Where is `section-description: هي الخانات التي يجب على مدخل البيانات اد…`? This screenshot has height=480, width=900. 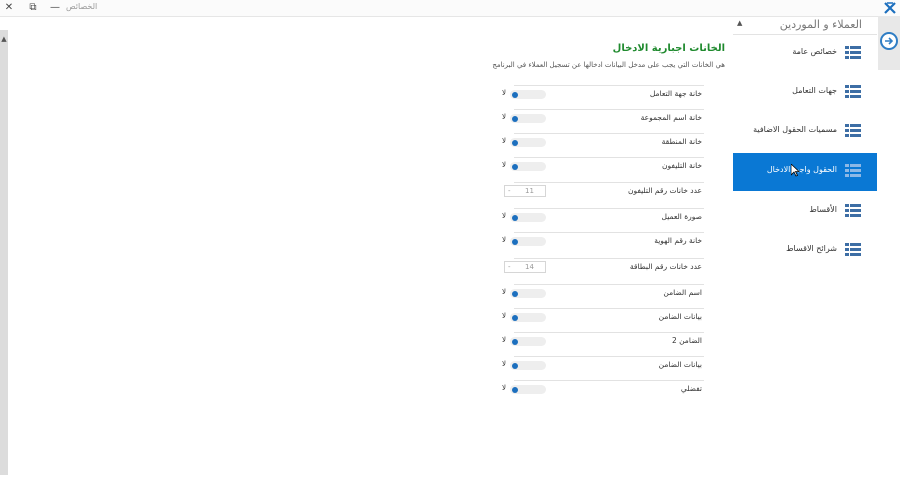 section-description: هي الخانات التي يجب على مدخل البيانات اد… is located at coordinates (608, 65).